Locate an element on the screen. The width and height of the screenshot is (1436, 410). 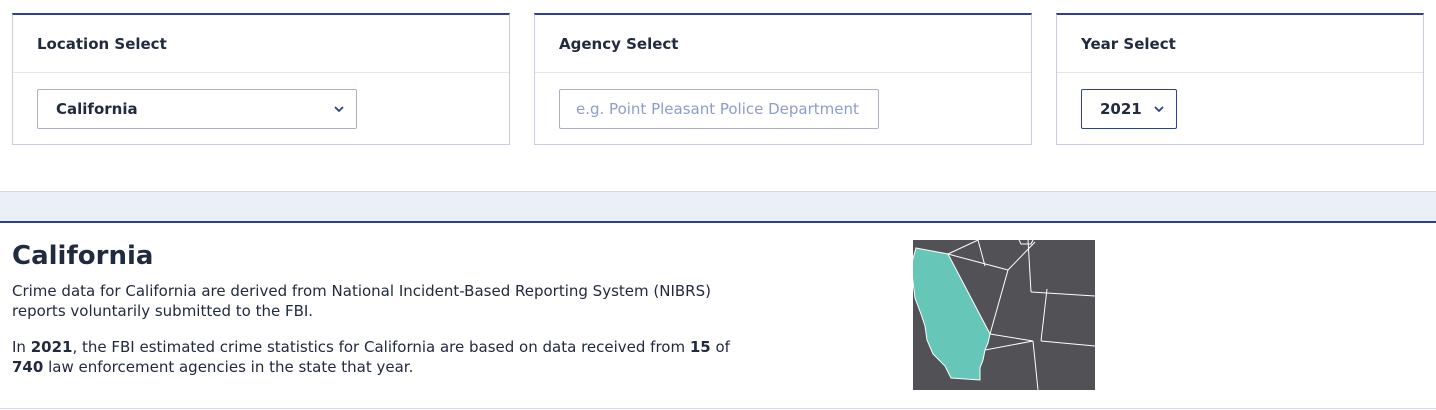
location-select-title: Location Select is located at coordinates (261, 44).